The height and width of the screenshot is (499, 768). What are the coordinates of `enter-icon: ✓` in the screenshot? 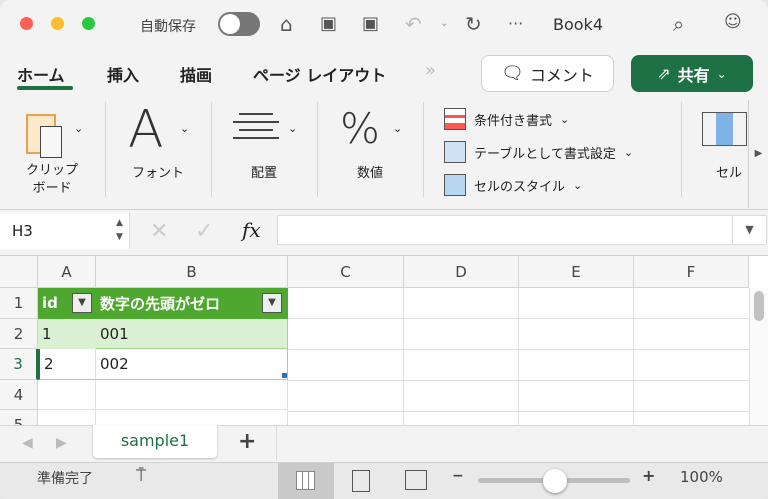 It's located at (204, 231).